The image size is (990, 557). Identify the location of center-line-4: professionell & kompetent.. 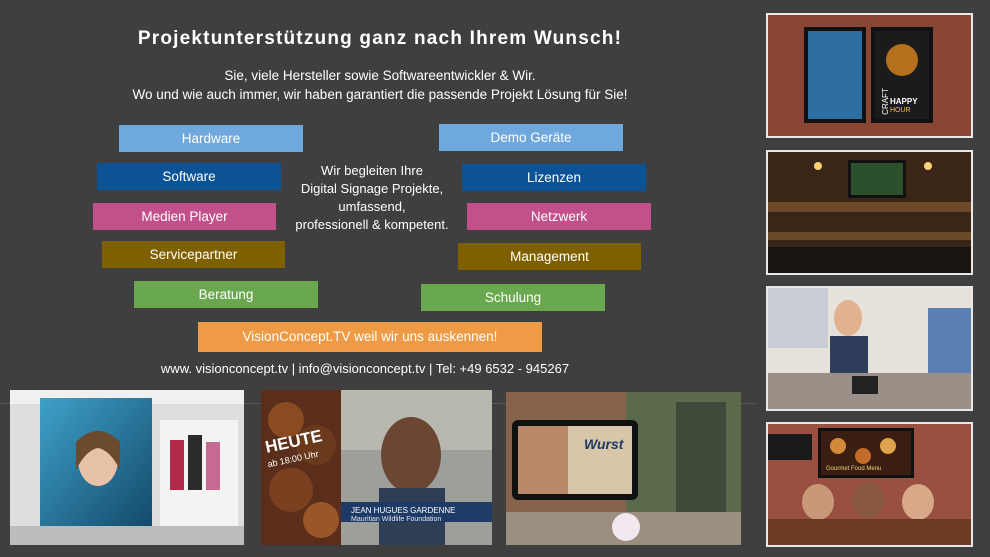
(372, 224).